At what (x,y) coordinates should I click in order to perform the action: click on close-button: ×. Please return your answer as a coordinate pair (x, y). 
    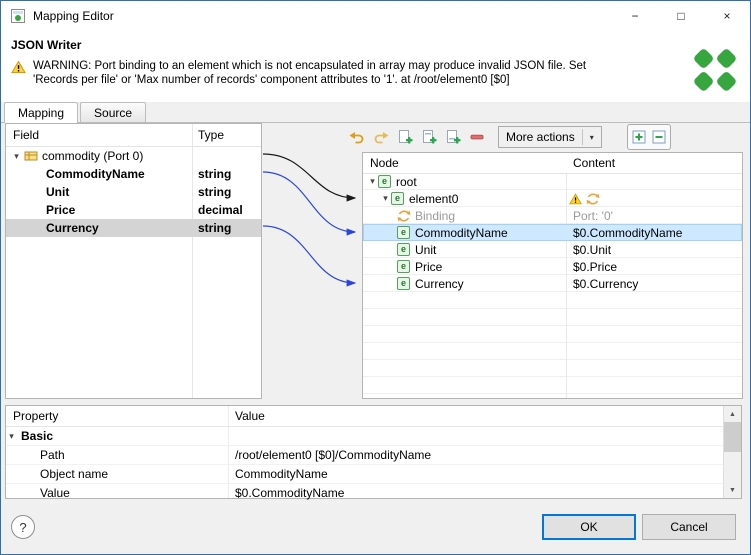
    Looking at the image, I should click on (727, 16).